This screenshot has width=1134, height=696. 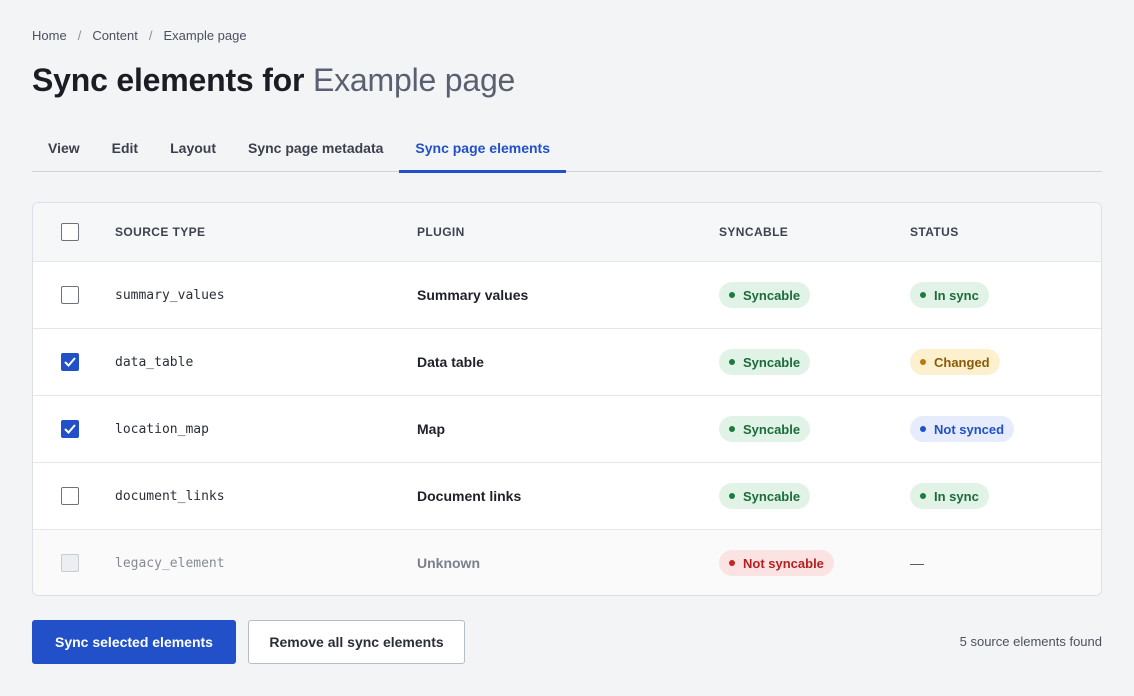 I want to click on plugin-name: Data table, so click(x=450, y=362).